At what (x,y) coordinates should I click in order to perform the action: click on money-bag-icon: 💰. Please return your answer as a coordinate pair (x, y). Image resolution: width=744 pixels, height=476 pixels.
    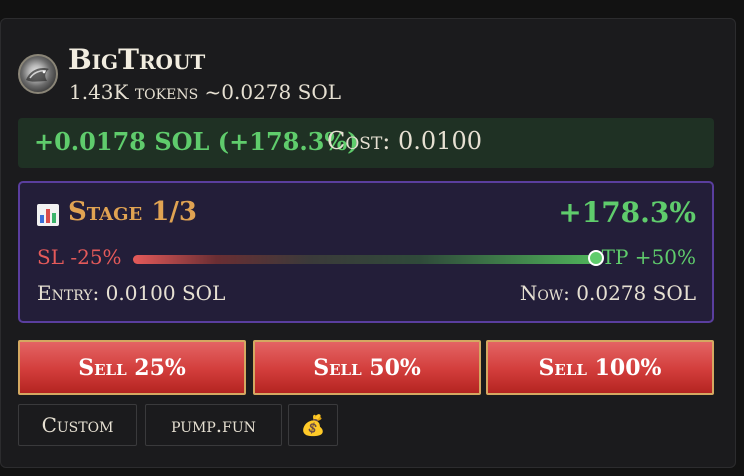
    Looking at the image, I should click on (313, 425).